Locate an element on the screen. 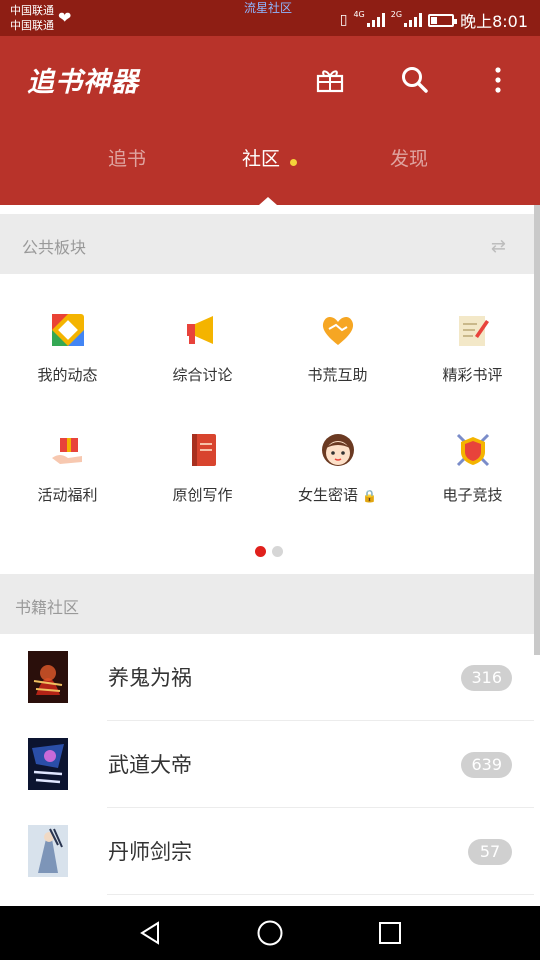 The height and width of the screenshot is (960, 540). tab-faxian: 发现 is located at coordinates (409, 157).